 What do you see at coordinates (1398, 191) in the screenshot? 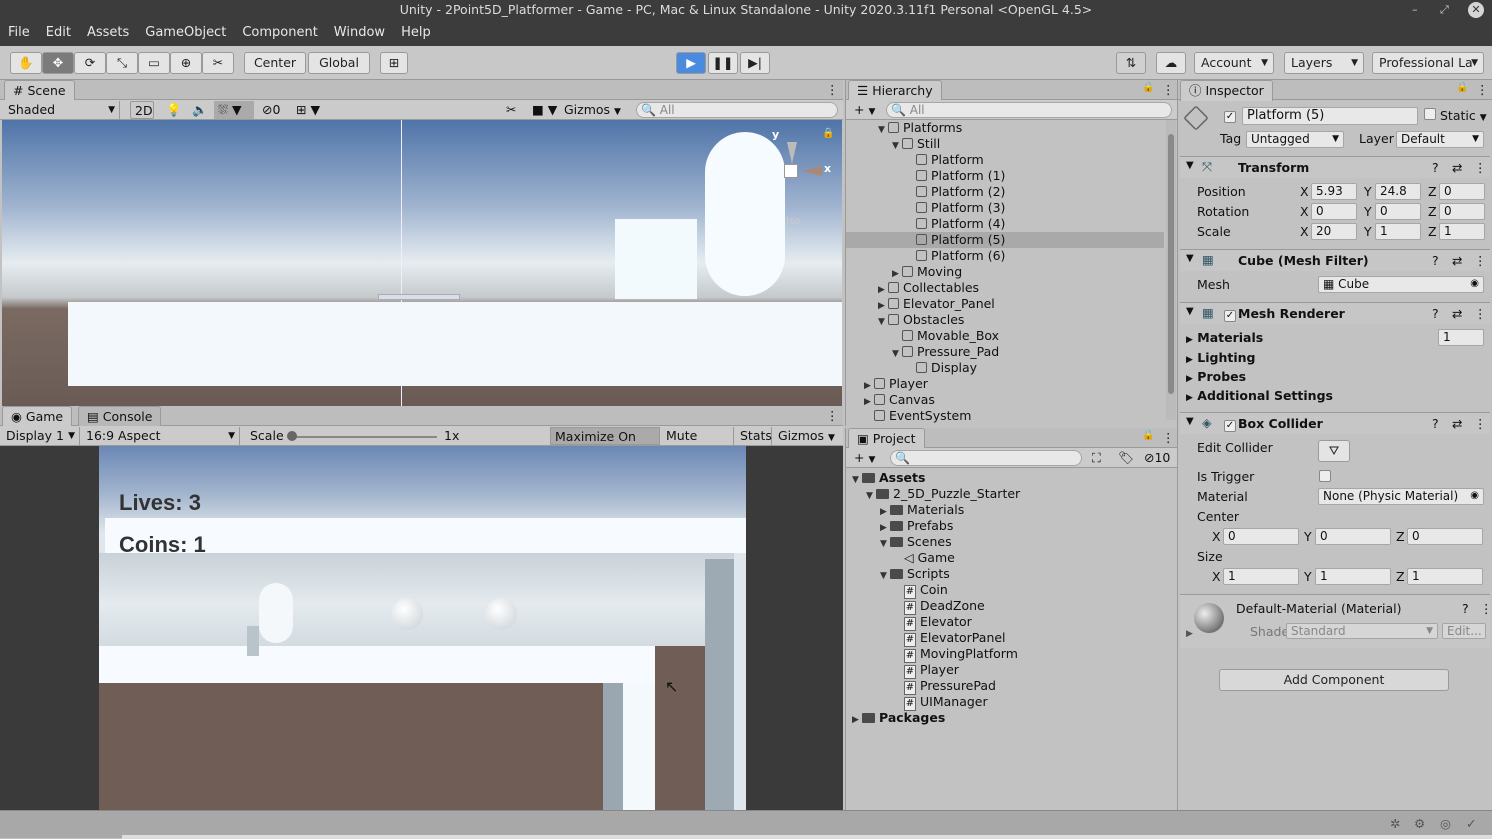
I see `position-y-field: 24.8` at bounding box center [1398, 191].